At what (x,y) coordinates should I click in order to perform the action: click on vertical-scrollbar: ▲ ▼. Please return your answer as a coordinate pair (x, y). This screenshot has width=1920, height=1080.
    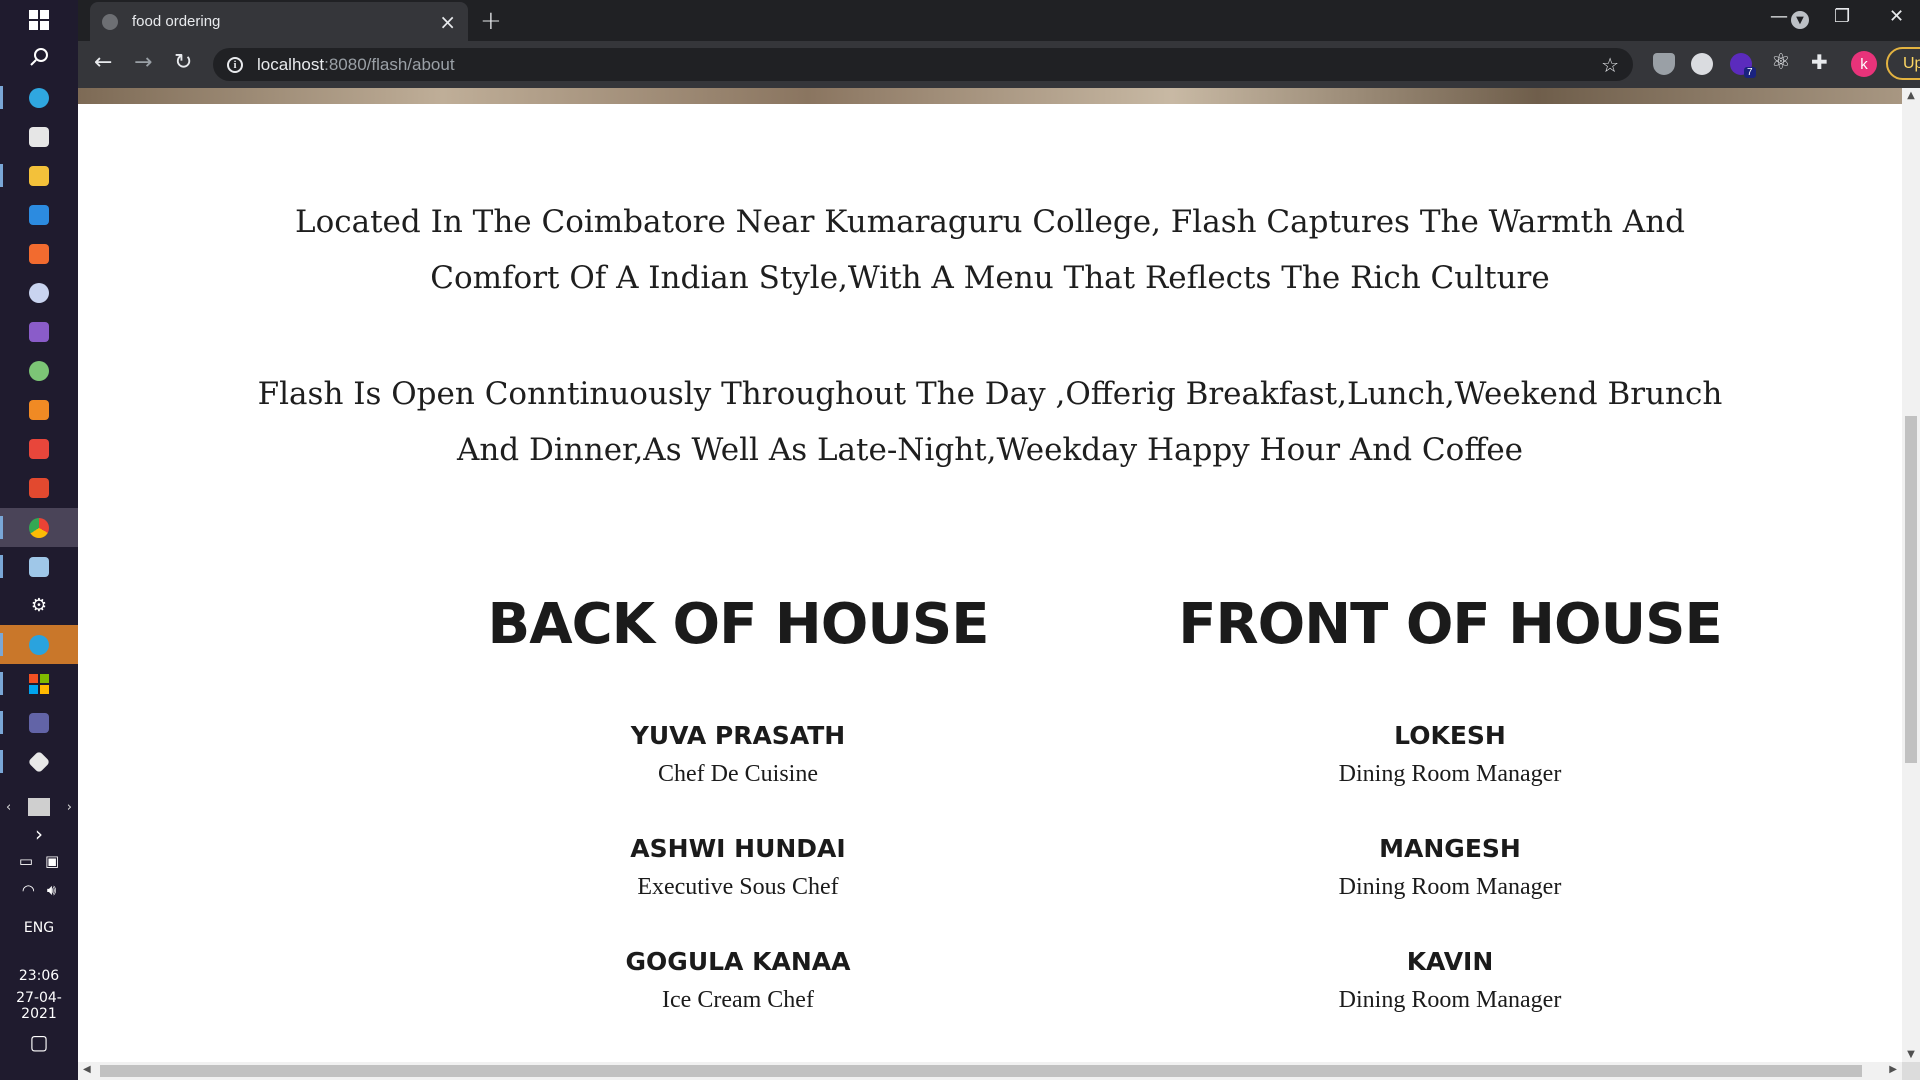
    Looking at the image, I should click on (1911, 575).